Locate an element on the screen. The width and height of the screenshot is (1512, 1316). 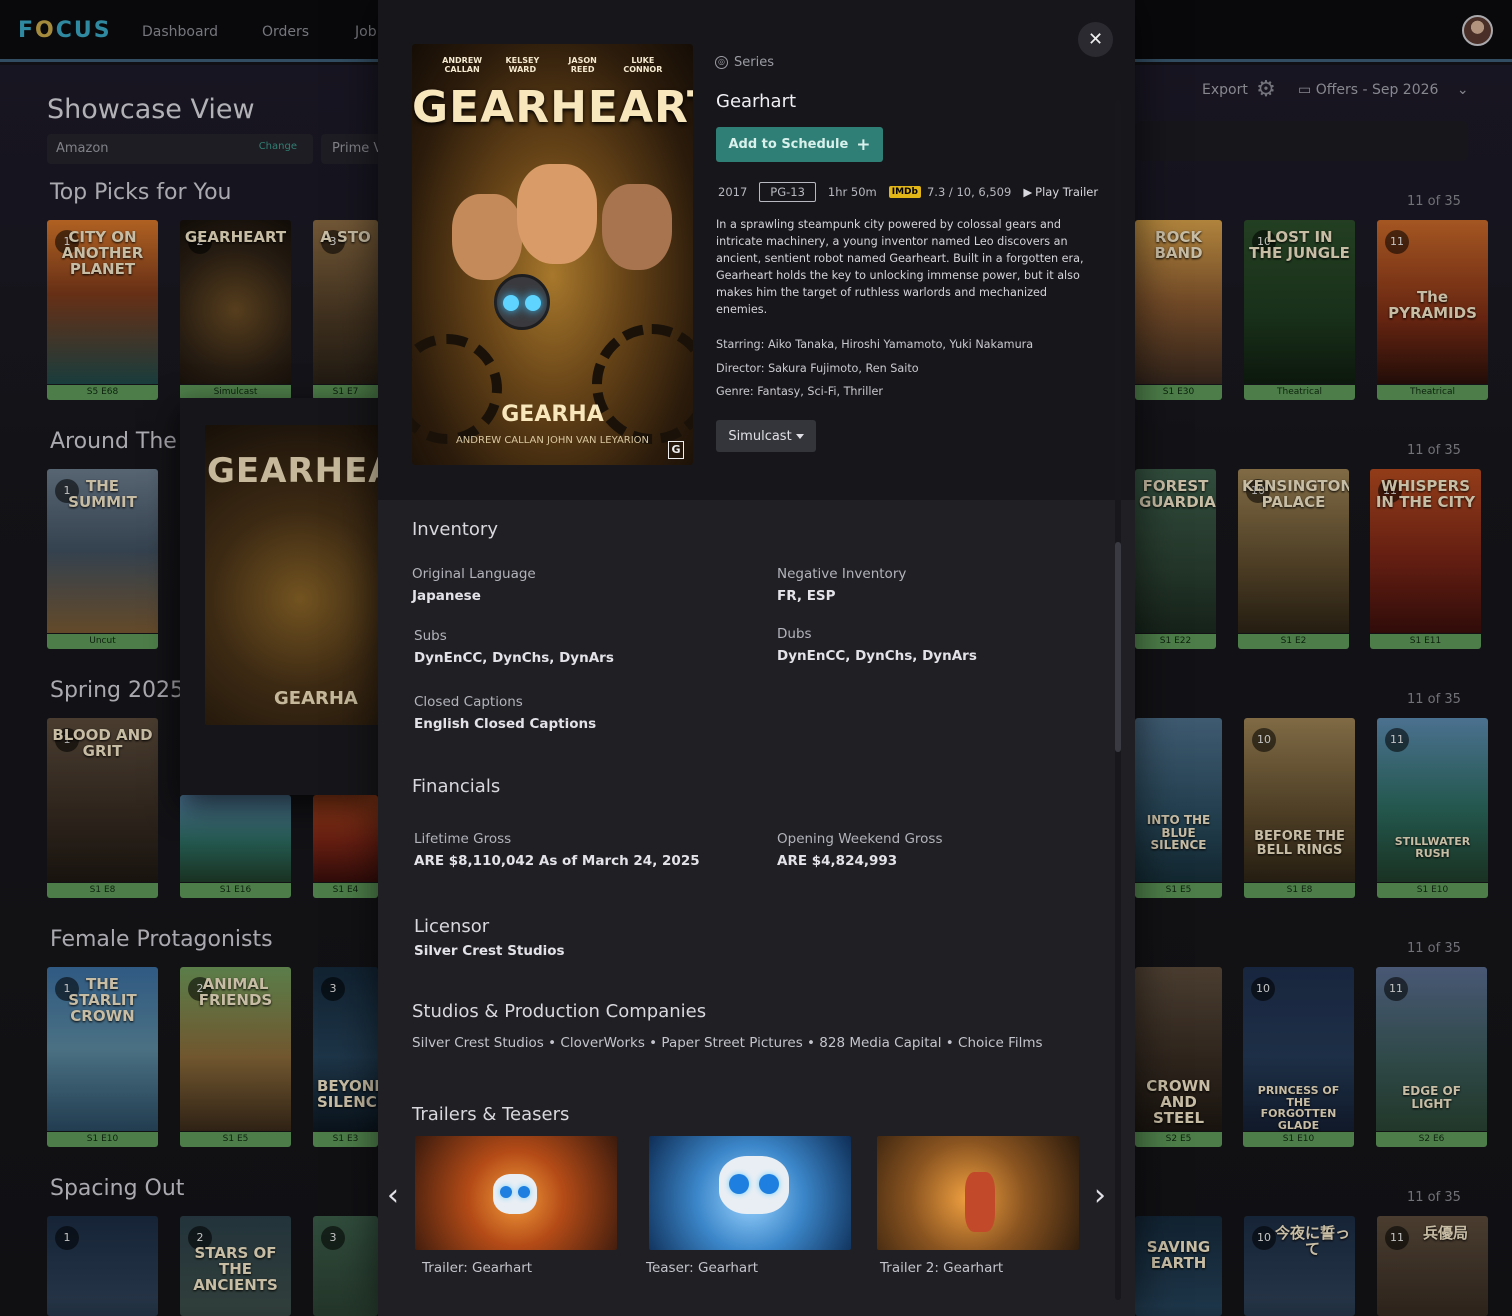
offers-dropdown: ▭ Offers - Sep 2026 ⌄ is located at coordinates (1383, 90).